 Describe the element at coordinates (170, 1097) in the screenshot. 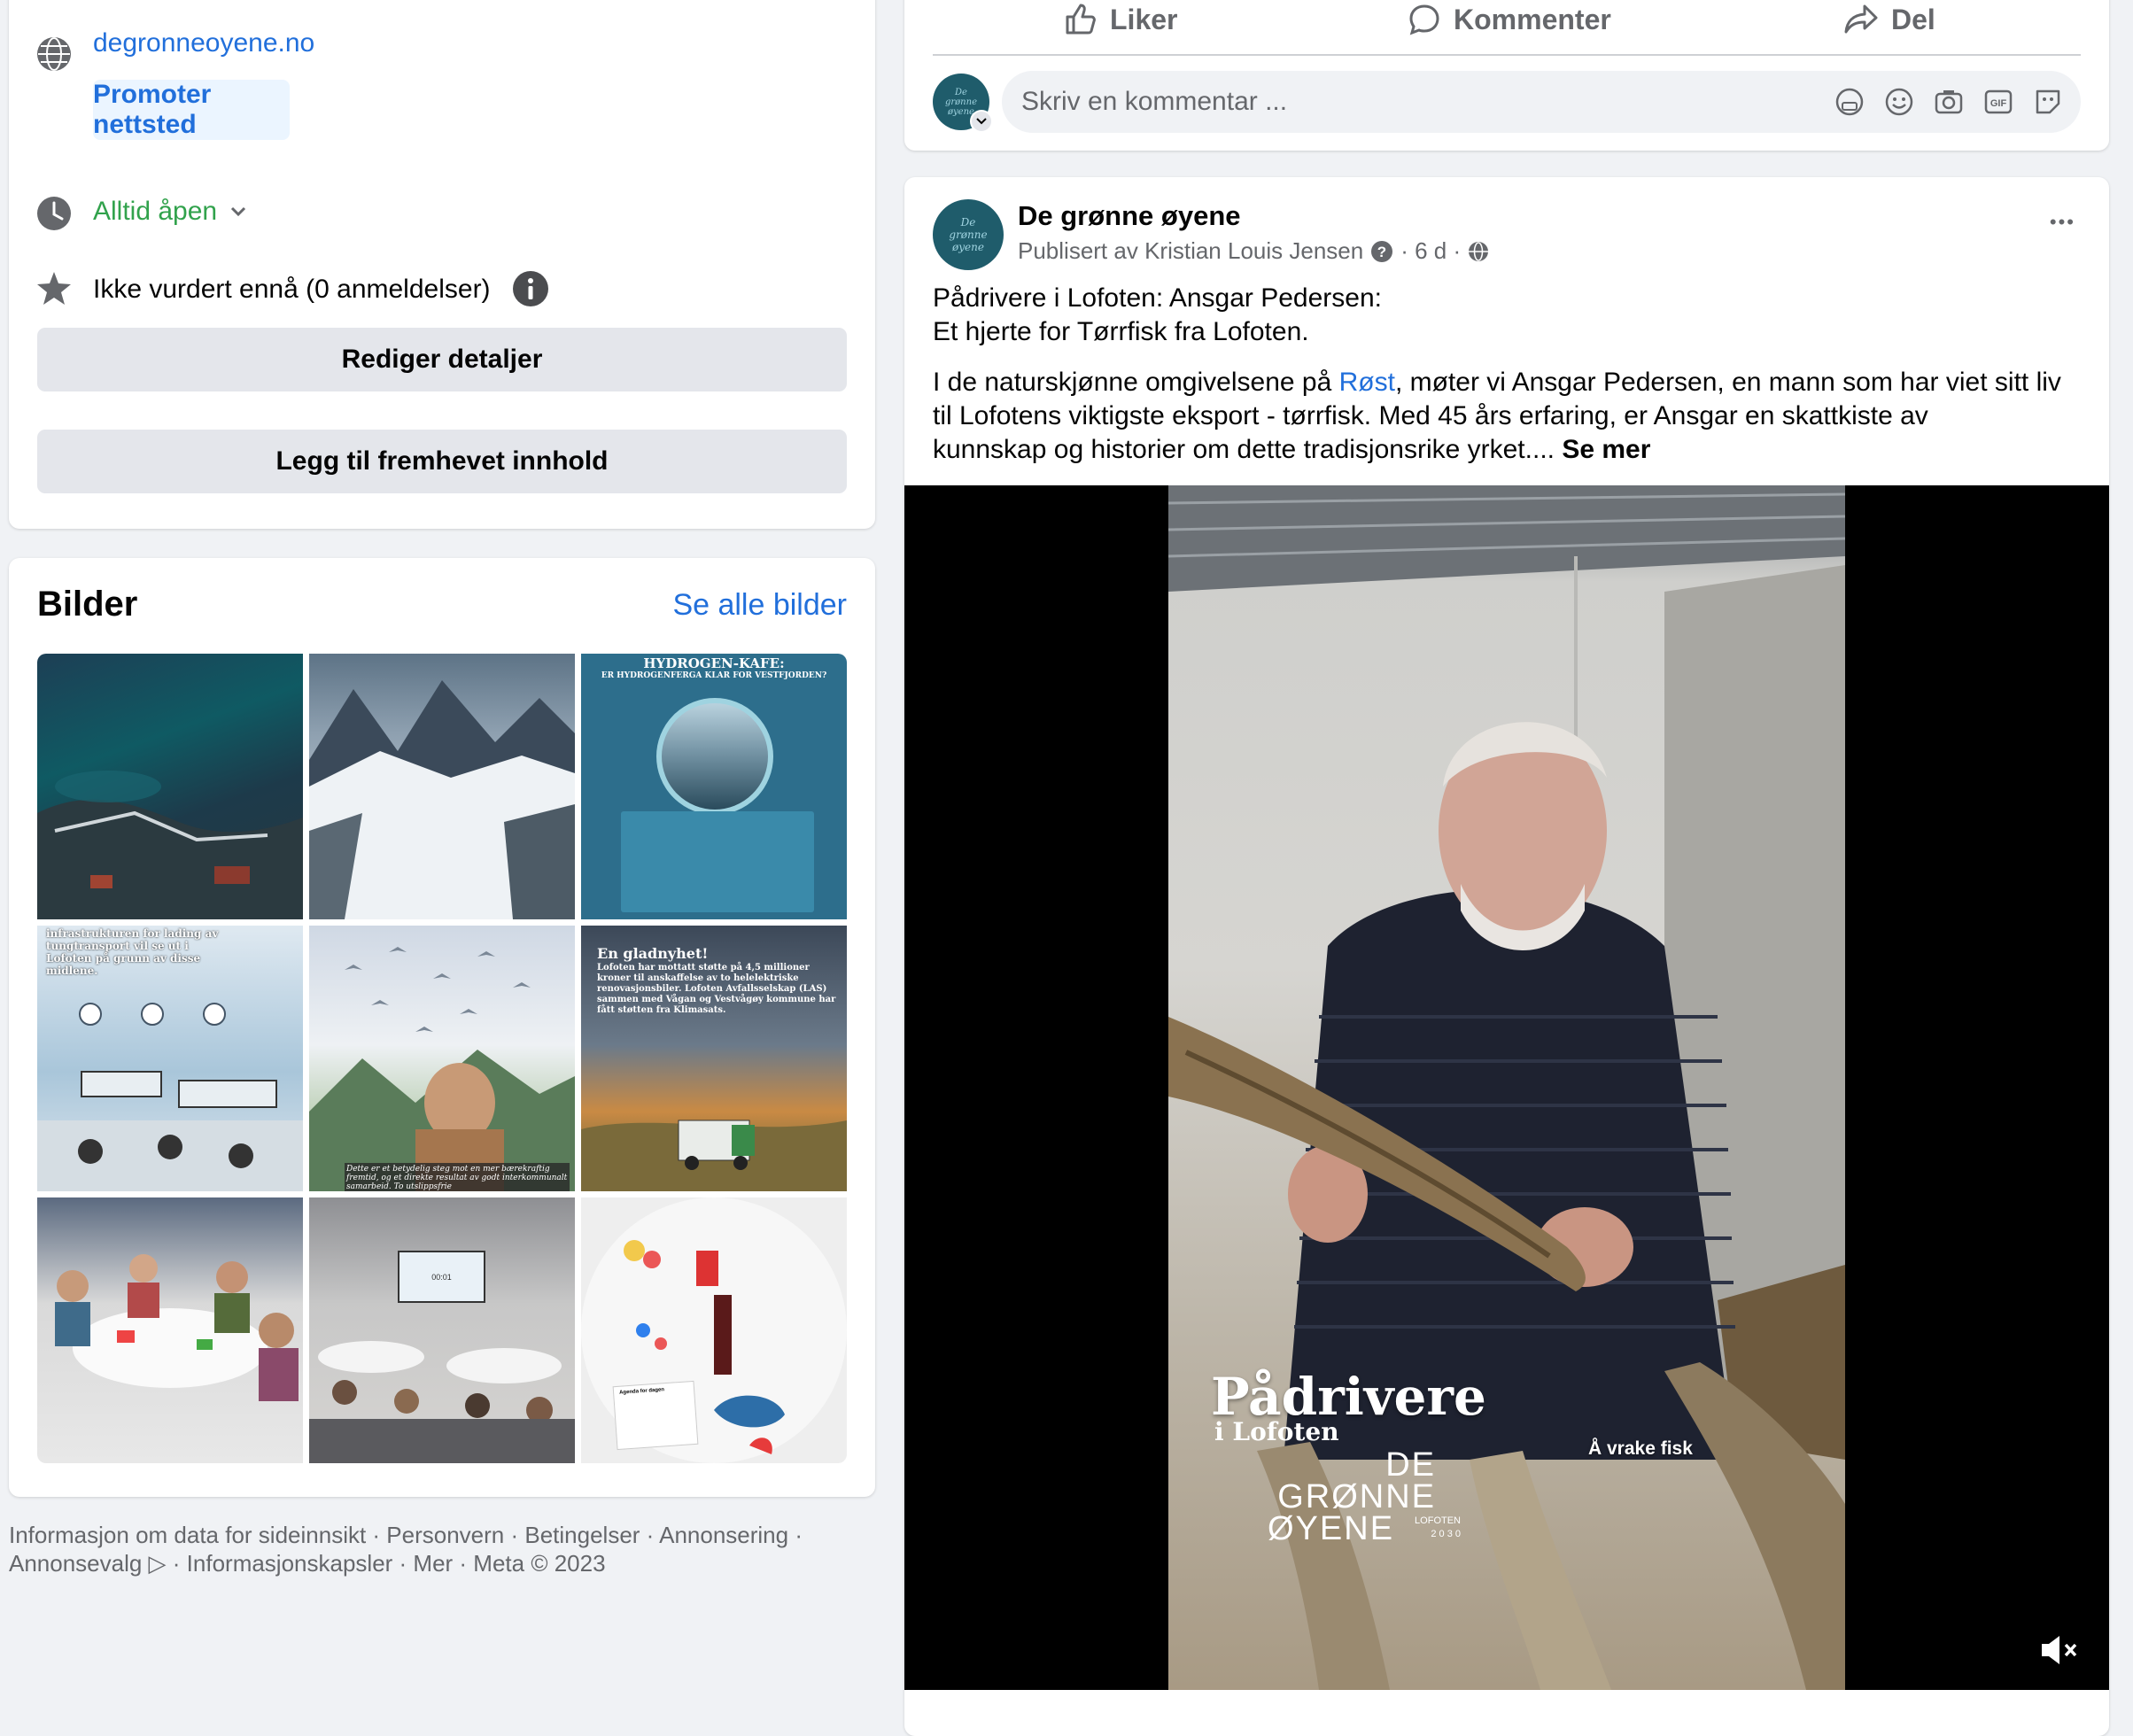

I see `trucks-illustration` at that location.